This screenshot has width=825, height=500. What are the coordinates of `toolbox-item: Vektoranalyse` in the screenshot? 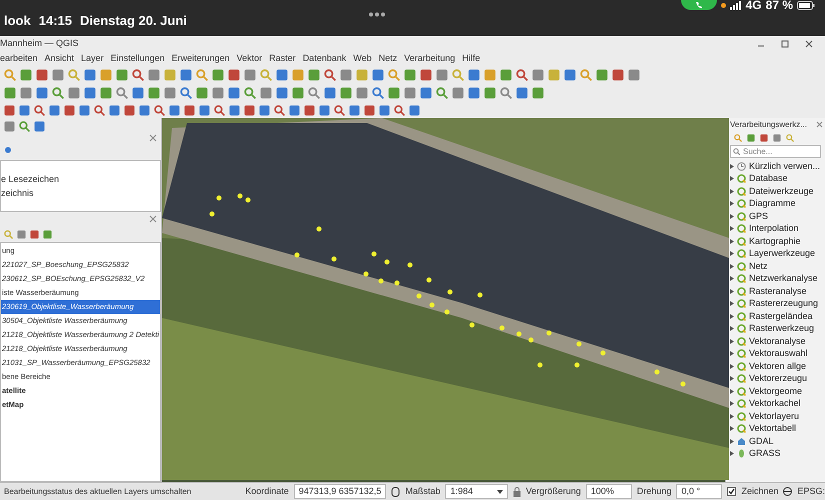 It's located at (777, 341).